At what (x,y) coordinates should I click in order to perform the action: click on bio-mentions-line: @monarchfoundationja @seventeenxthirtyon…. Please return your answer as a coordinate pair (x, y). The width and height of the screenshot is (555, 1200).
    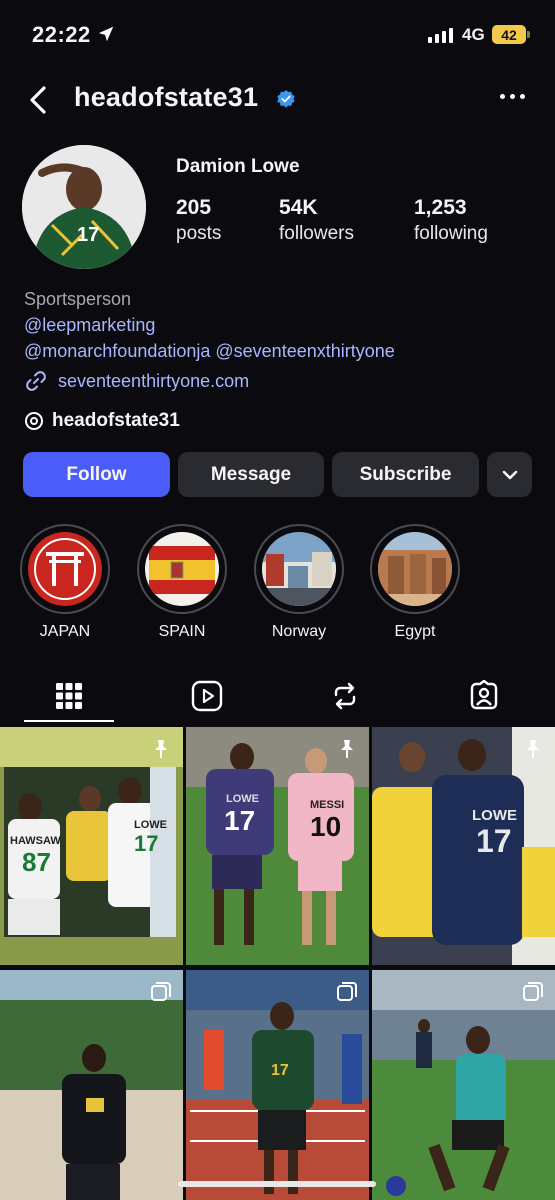
    Looking at the image, I should click on (209, 351).